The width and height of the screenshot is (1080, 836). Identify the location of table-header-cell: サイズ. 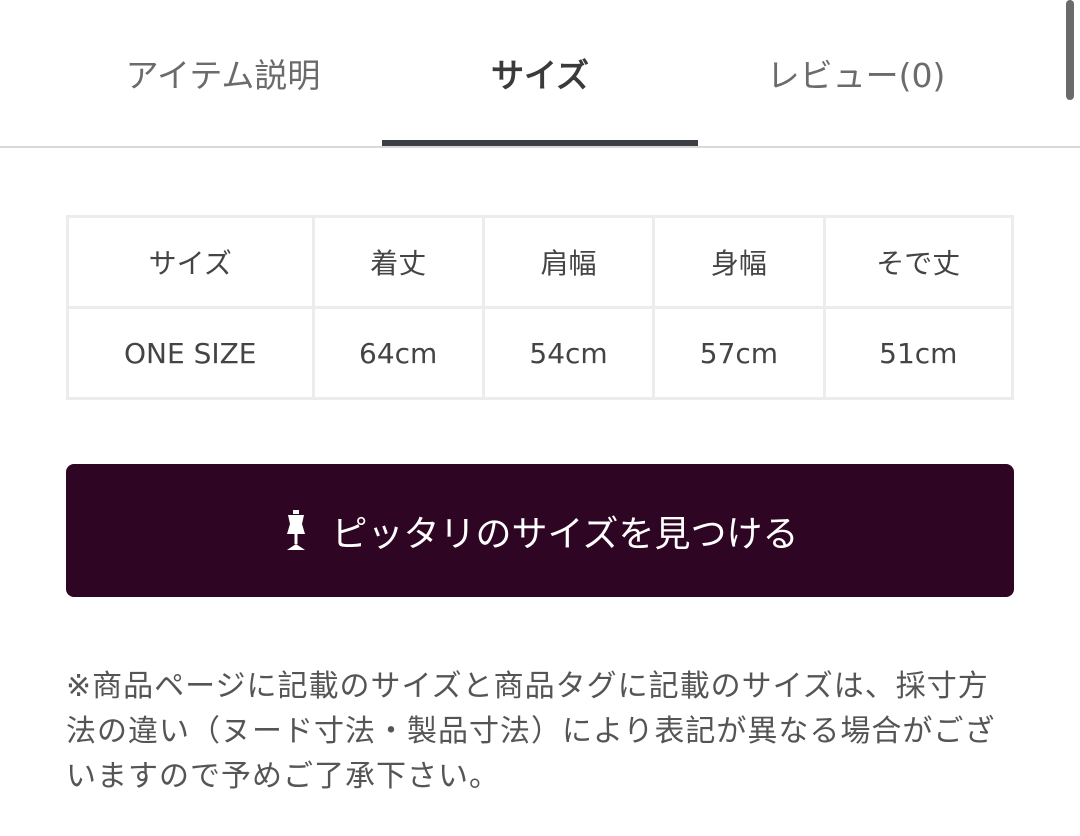
(190, 262).